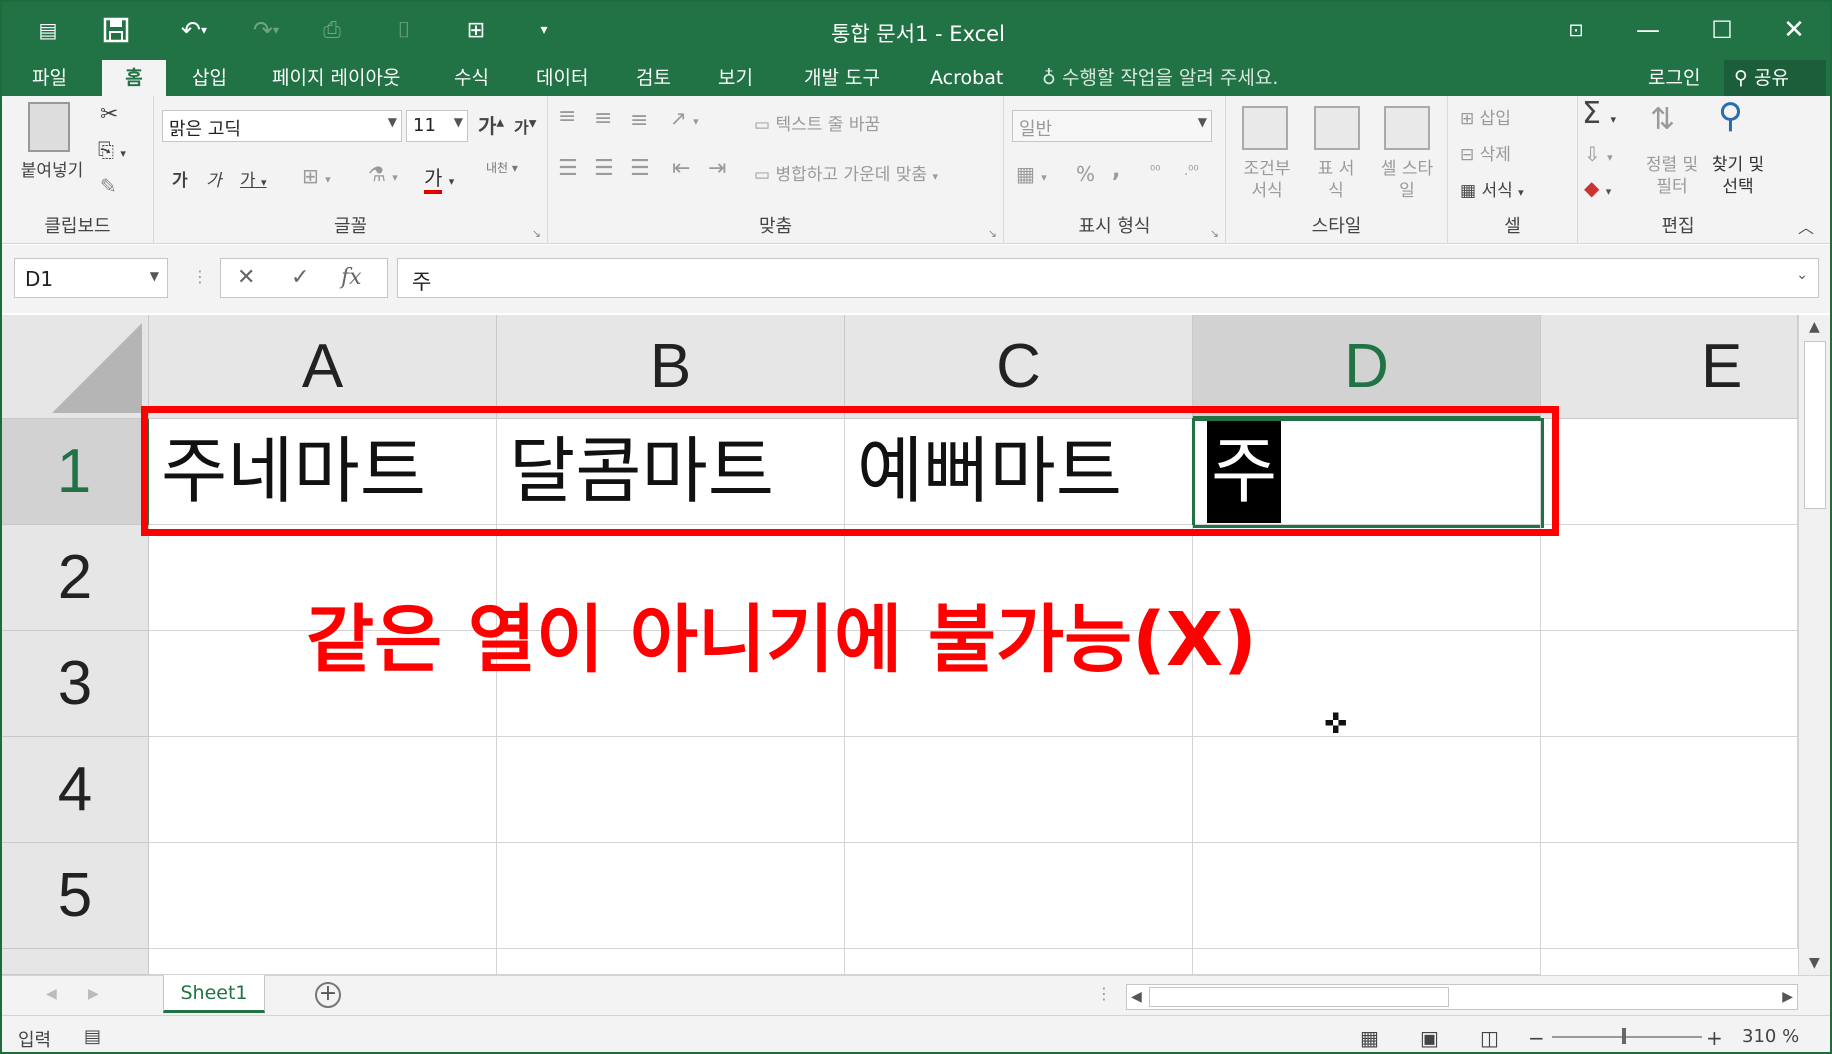  Describe the element at coordinates (214, 994) in the screenshot. I see `sheet-tab-sheet1: Sheet1` at that location.